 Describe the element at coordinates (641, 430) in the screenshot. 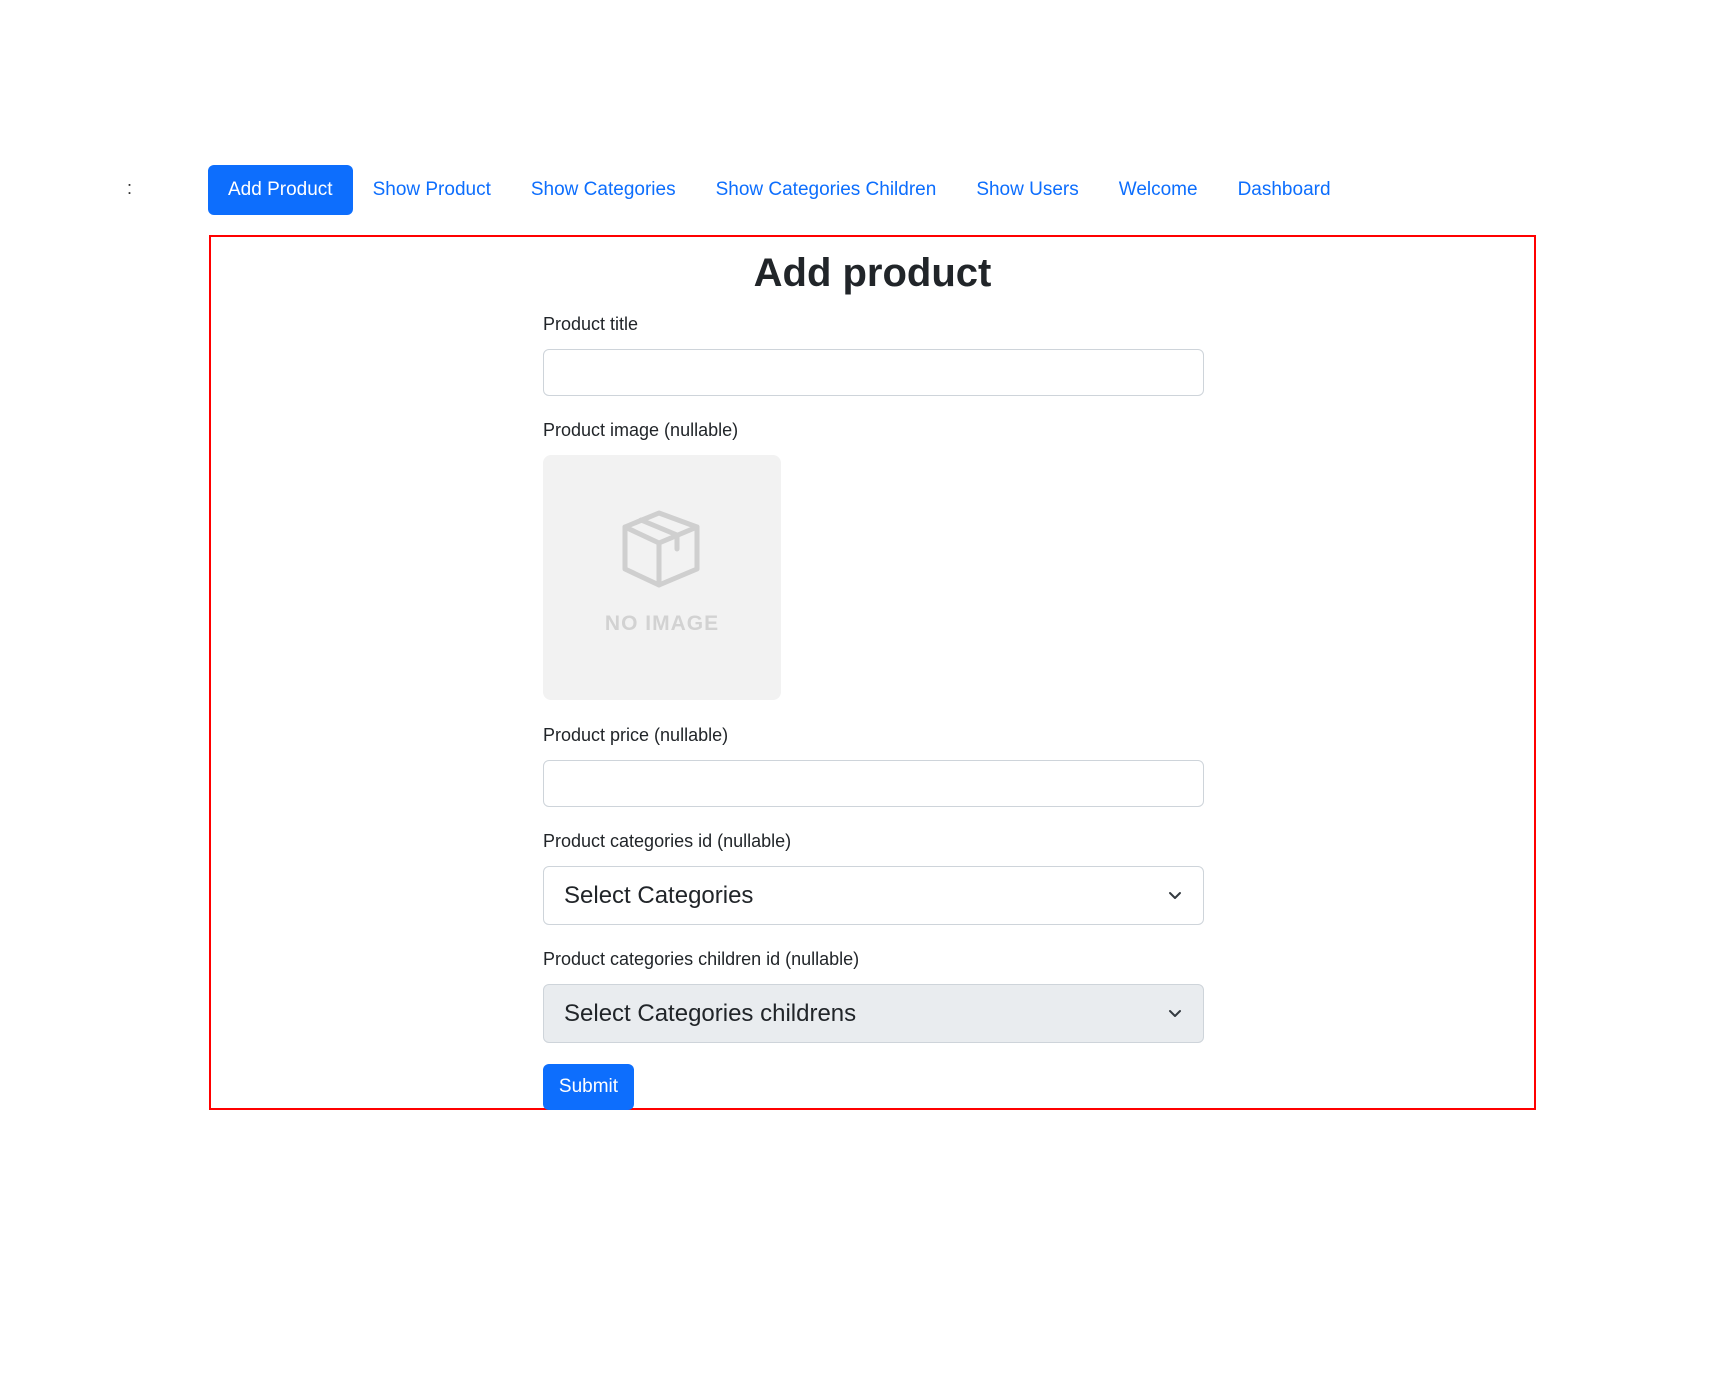

I see `product-image-label: Product image (nullable)` at that location.